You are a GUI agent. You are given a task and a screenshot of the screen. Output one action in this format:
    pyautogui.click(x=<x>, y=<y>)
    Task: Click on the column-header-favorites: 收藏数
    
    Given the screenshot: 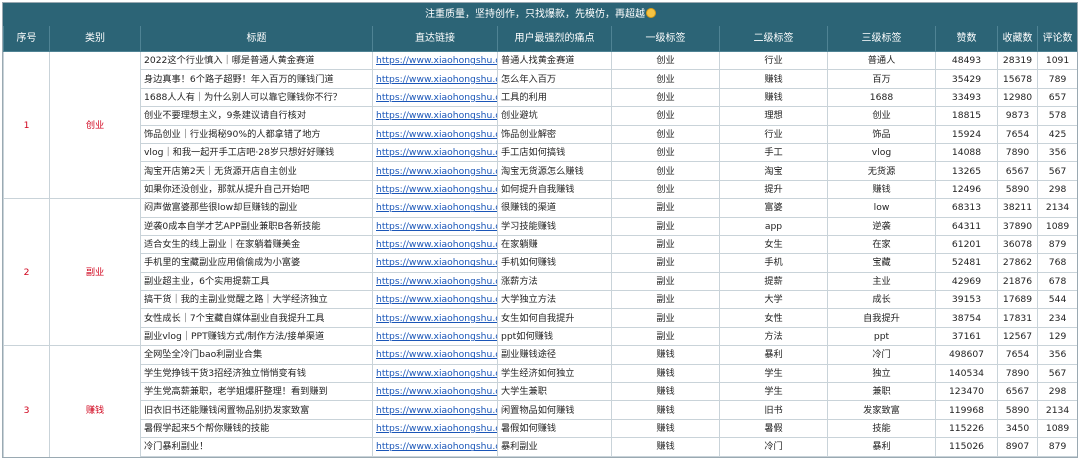 What is the action you would take?
    pyautogui.click(x=1017, y=38)
    